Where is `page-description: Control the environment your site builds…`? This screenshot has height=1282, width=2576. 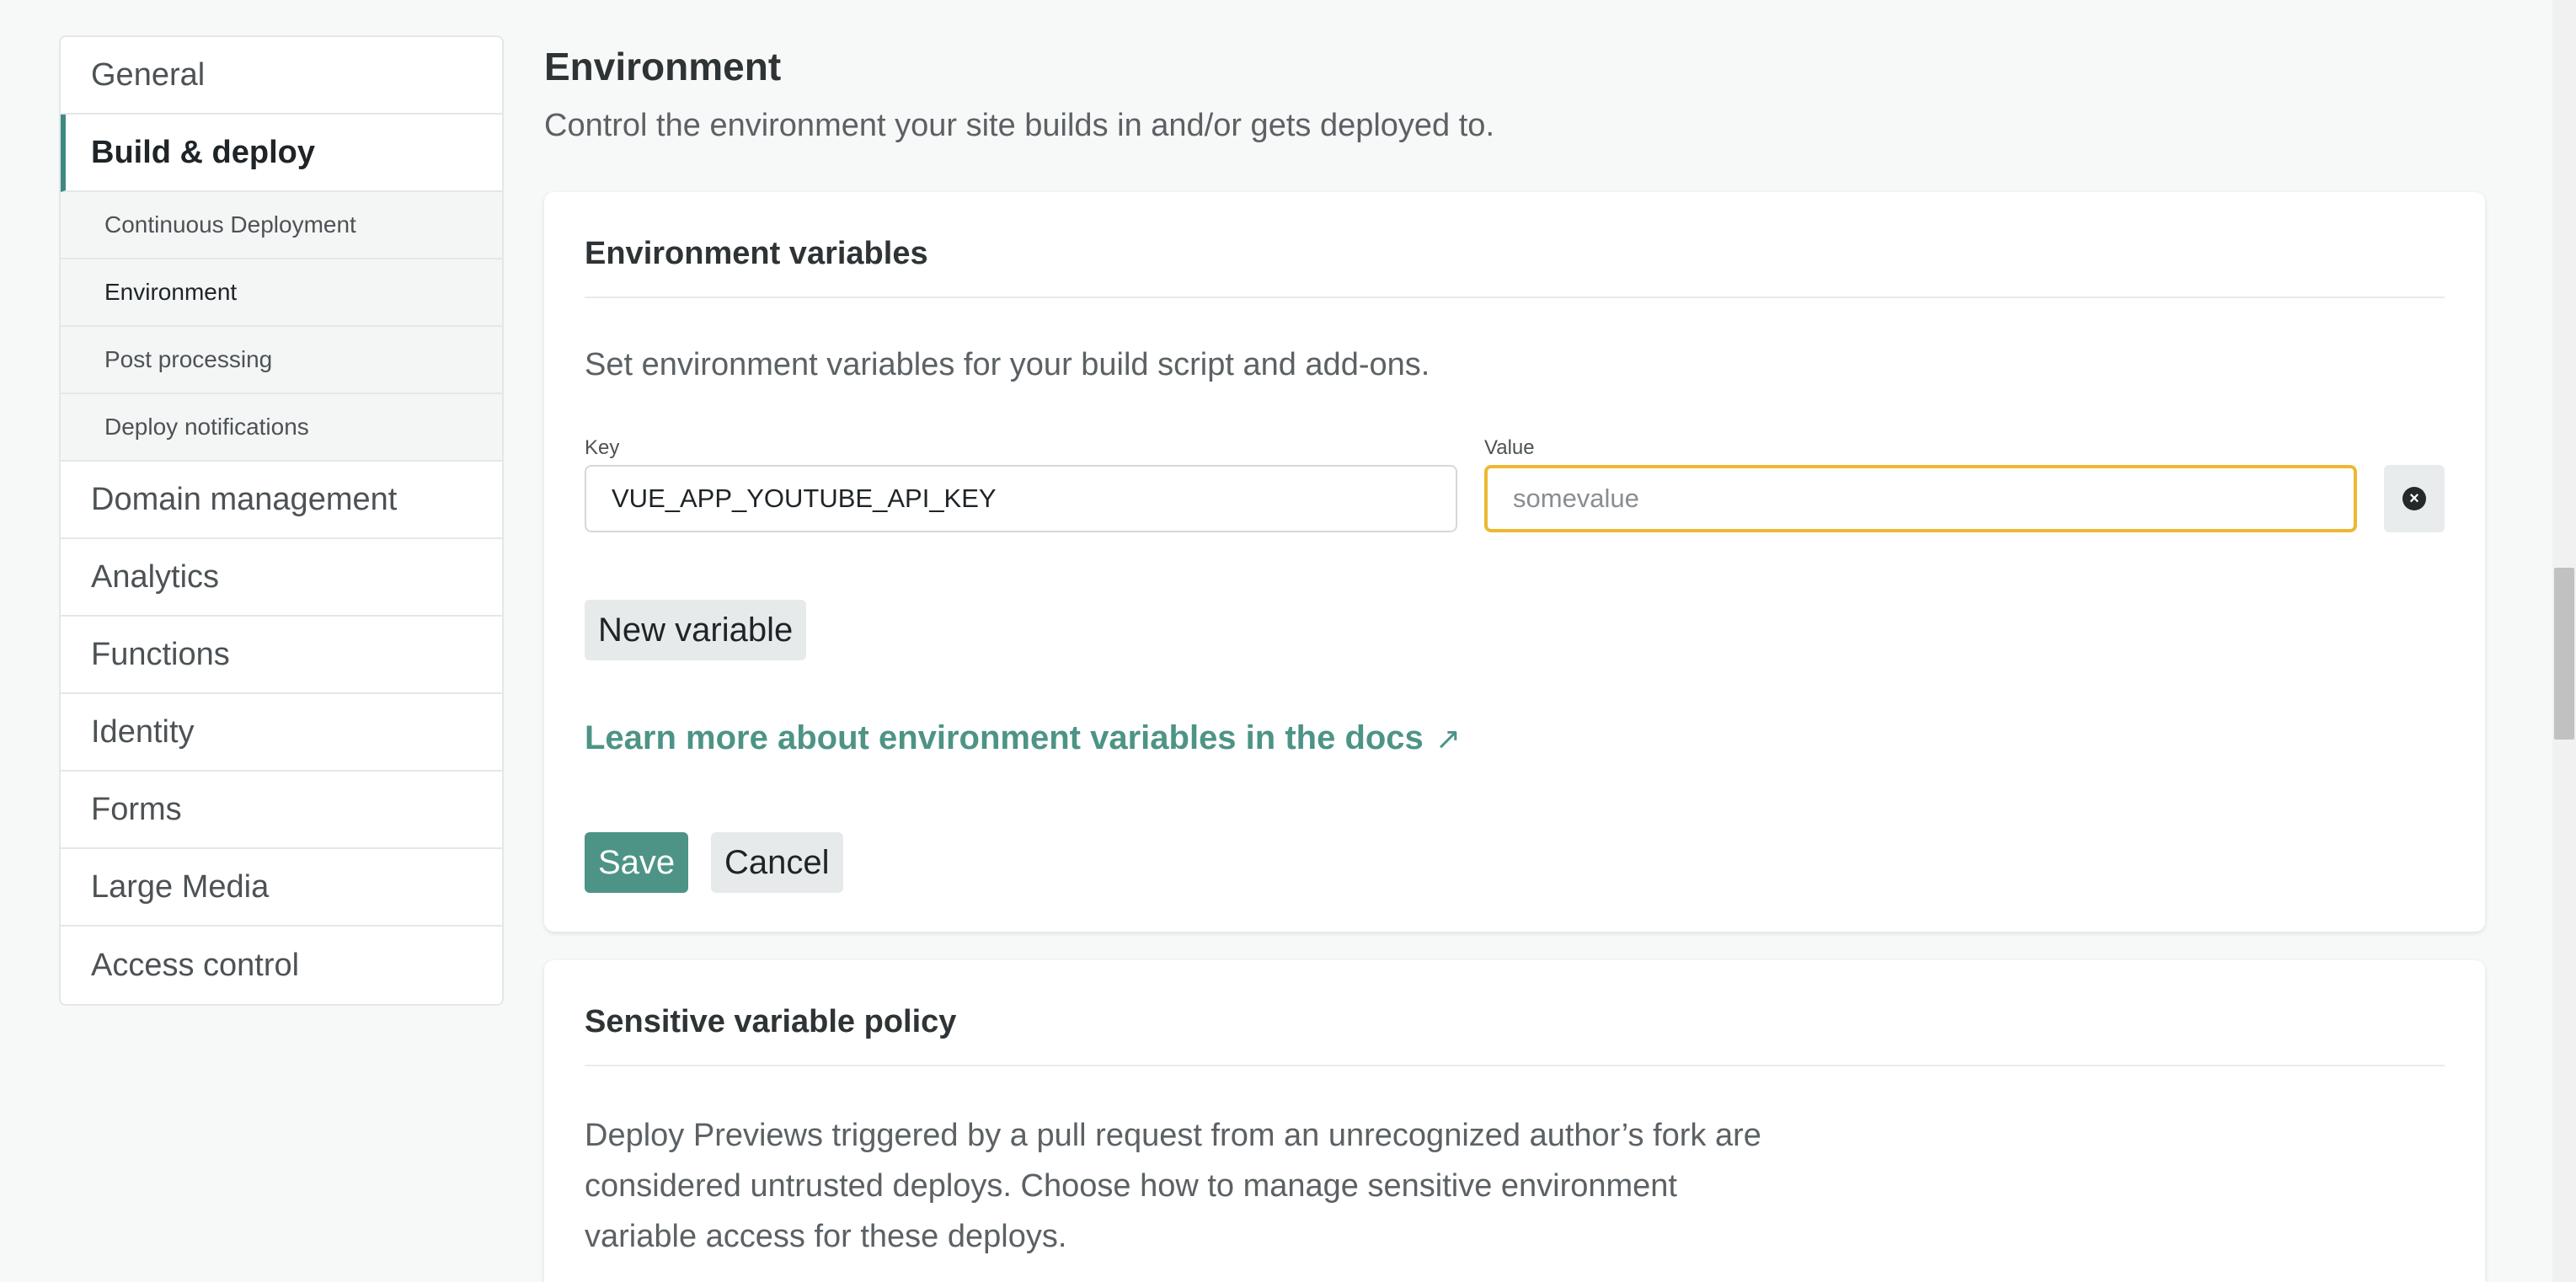 page-description: Control the environment your site builds… is located at coordinates (1019, 126).